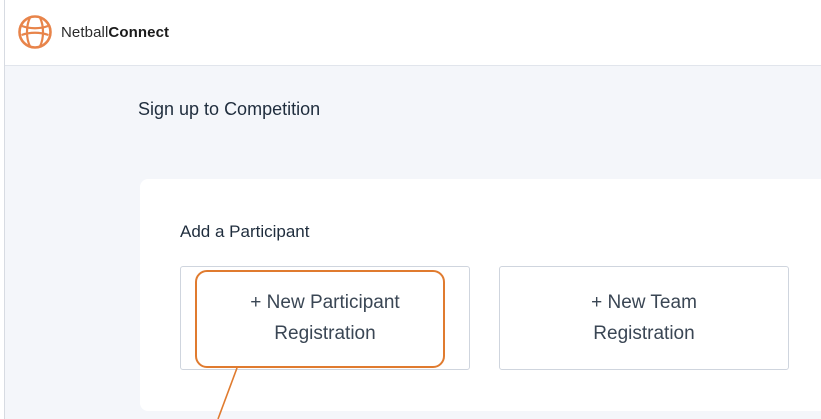 Image resolution: width=821 pixels, height=419 pixels. I want to click on new-team-registration-button: + New Team Registration, so click(644, 318).